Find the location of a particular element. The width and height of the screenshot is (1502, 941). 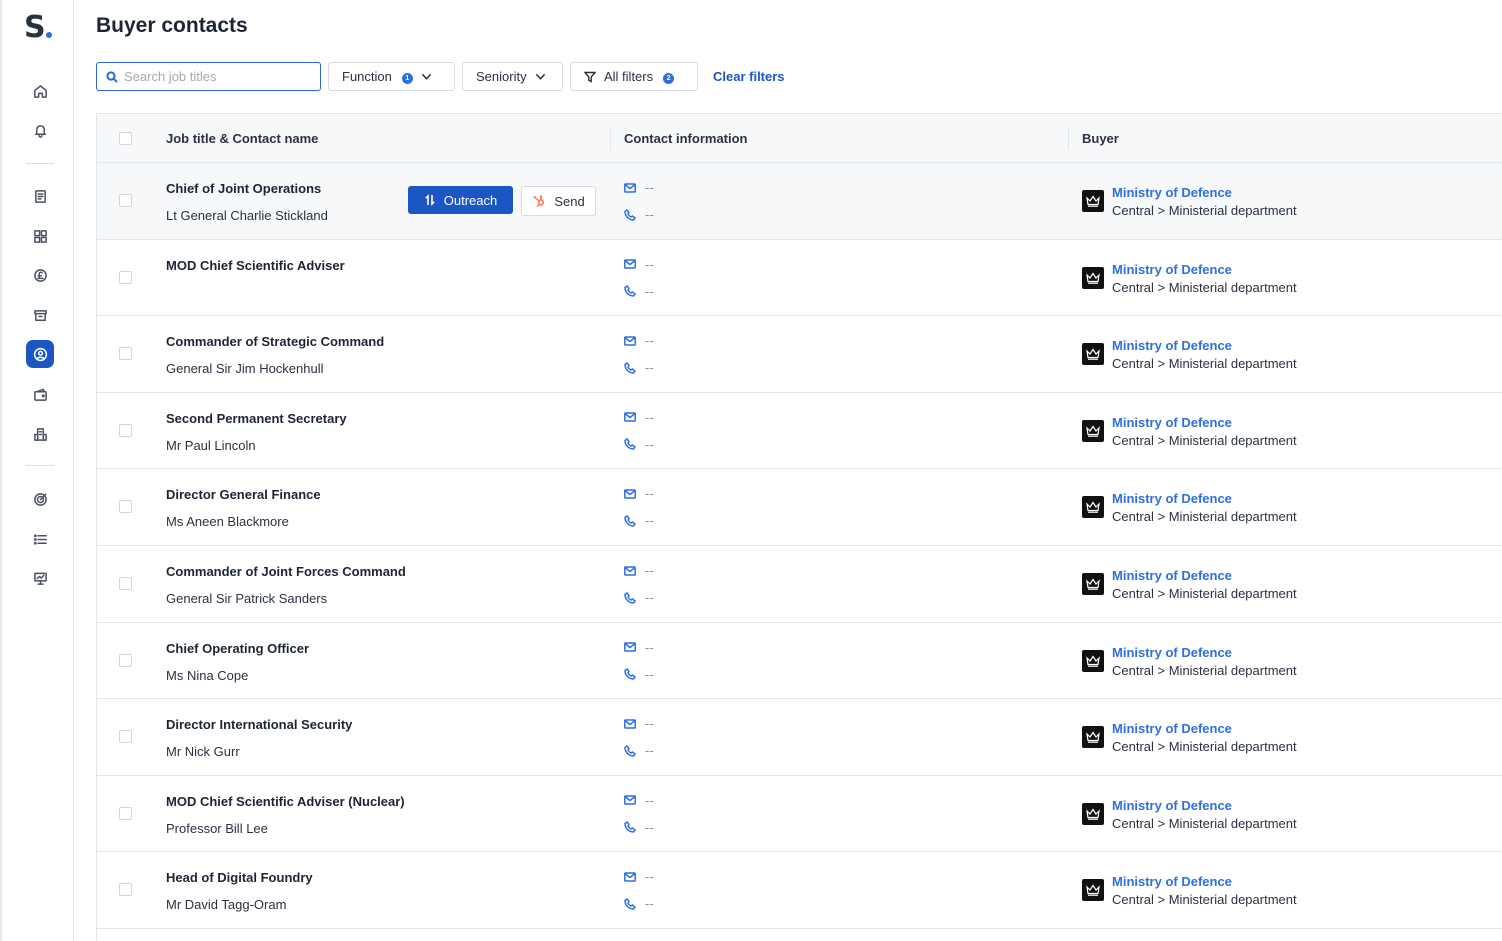

nav-pound-button is located at coordinates (40, 275).